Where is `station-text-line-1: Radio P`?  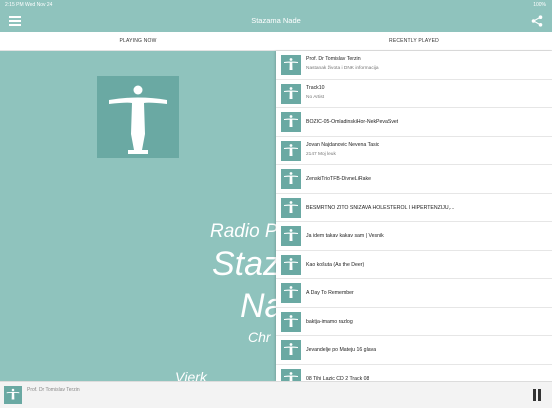 station-text-line-1: Radio P is located at coordinates (244, 231).